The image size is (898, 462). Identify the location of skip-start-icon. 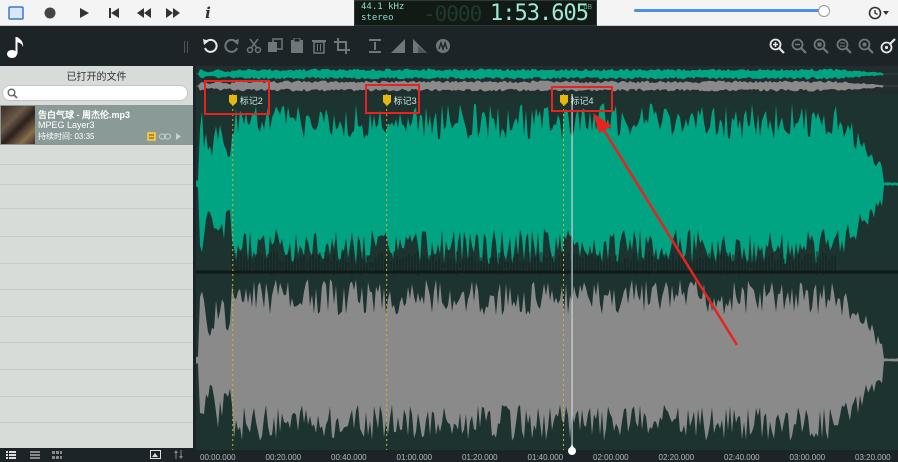
(114, 13).